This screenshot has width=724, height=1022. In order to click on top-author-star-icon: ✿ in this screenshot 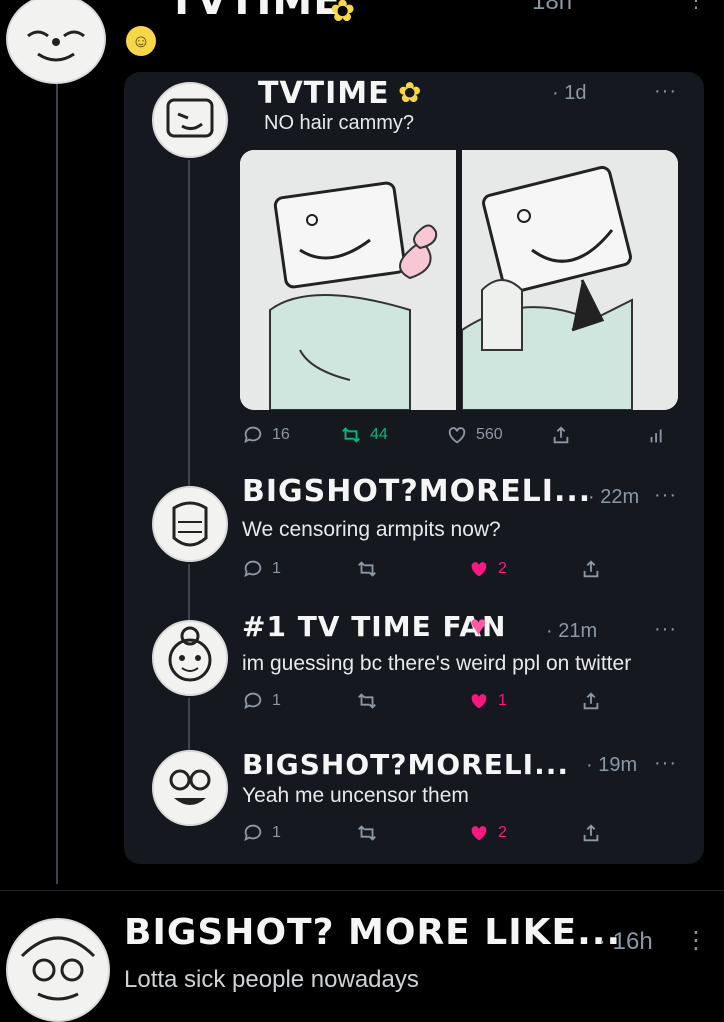, I will do `click(343, 14)`.